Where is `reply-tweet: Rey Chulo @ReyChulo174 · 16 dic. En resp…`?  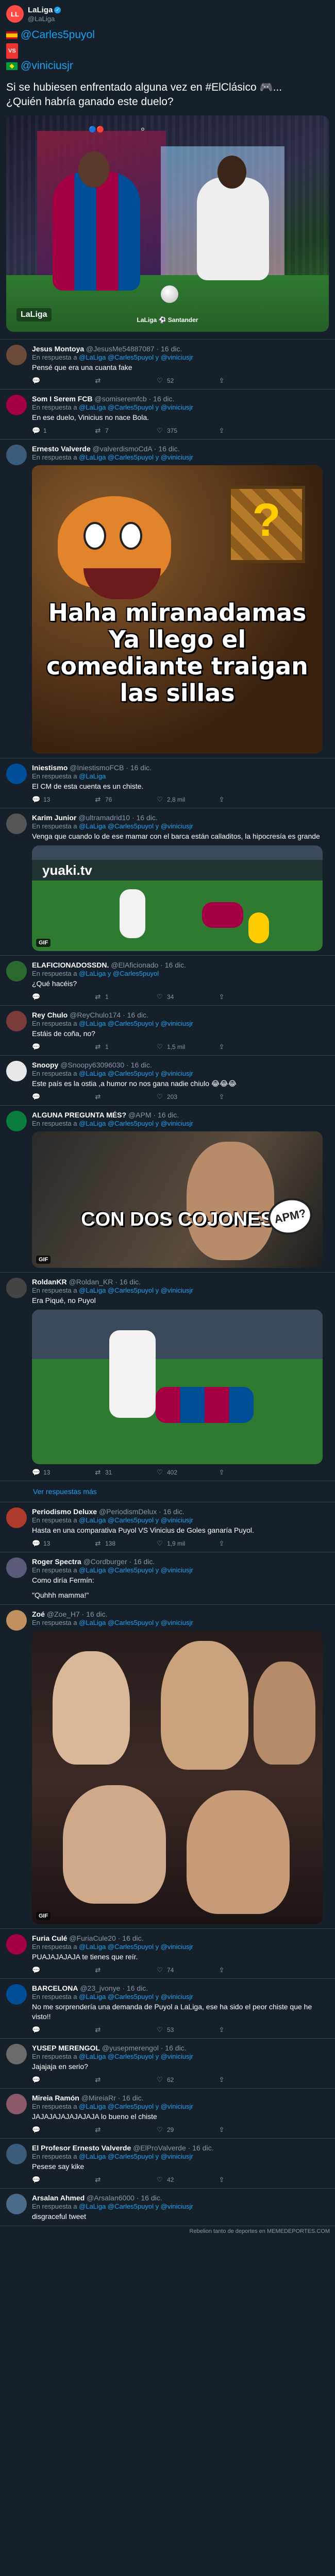
reply-tweet: Rey Chulo @ReyChulo174 · 16 dic. En resp… is located at coordinates (167, 1031).